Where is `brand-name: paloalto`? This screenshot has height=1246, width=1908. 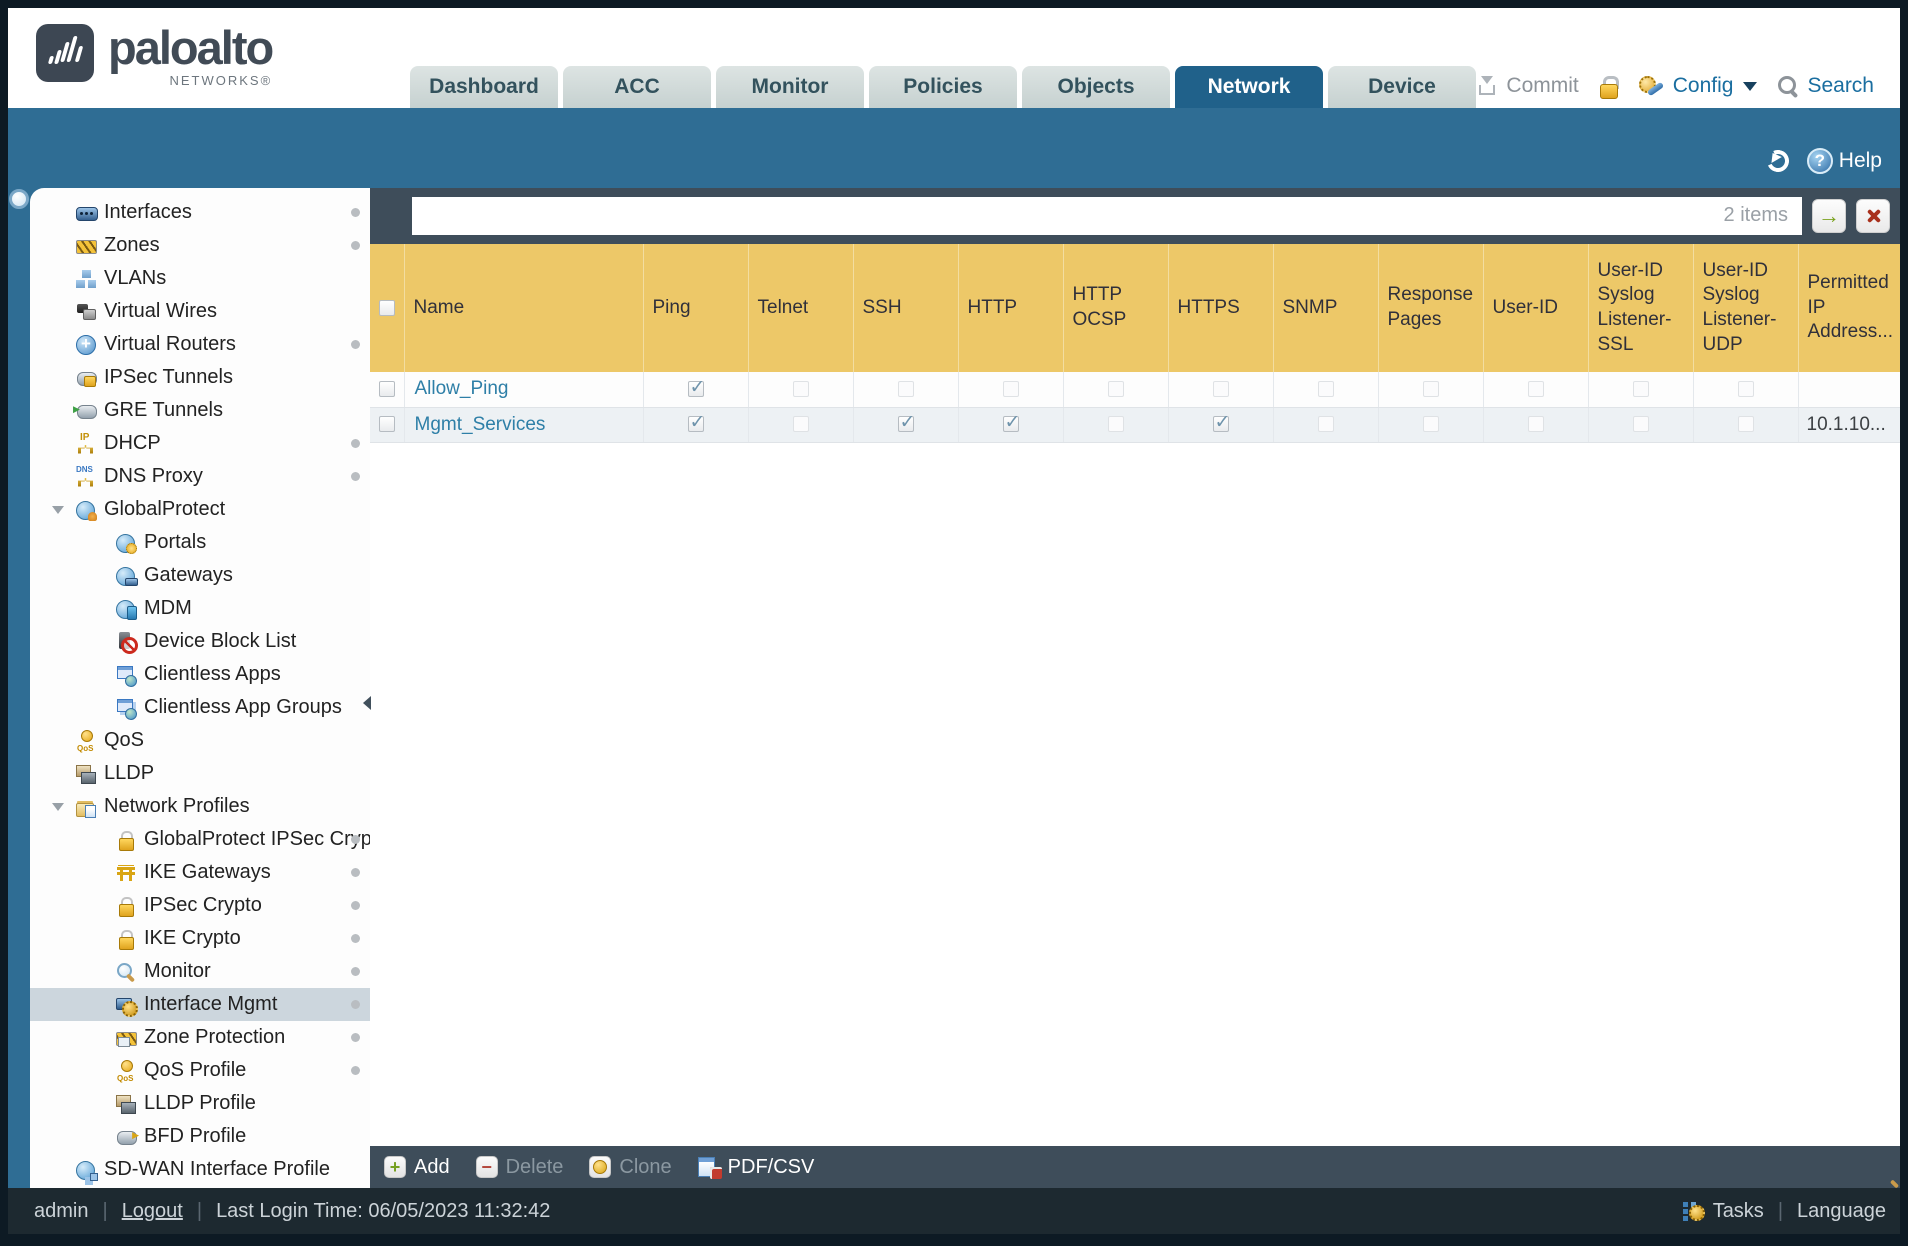
brand-name: paloalto is located at coordinates (191, 47).